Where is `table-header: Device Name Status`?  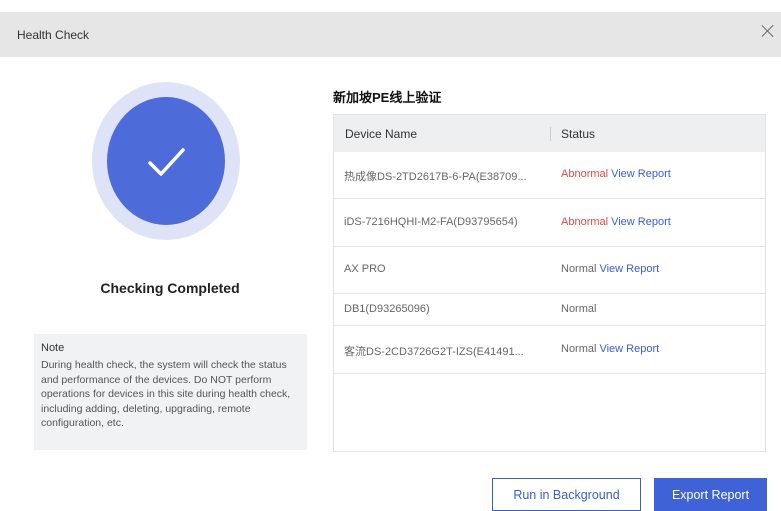
table-header: Device Name Status is located at coordinates (549, 133).